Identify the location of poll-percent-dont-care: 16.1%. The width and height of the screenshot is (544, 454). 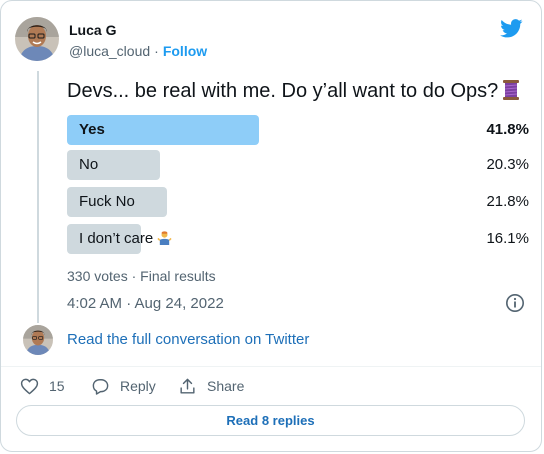
(507, 238).